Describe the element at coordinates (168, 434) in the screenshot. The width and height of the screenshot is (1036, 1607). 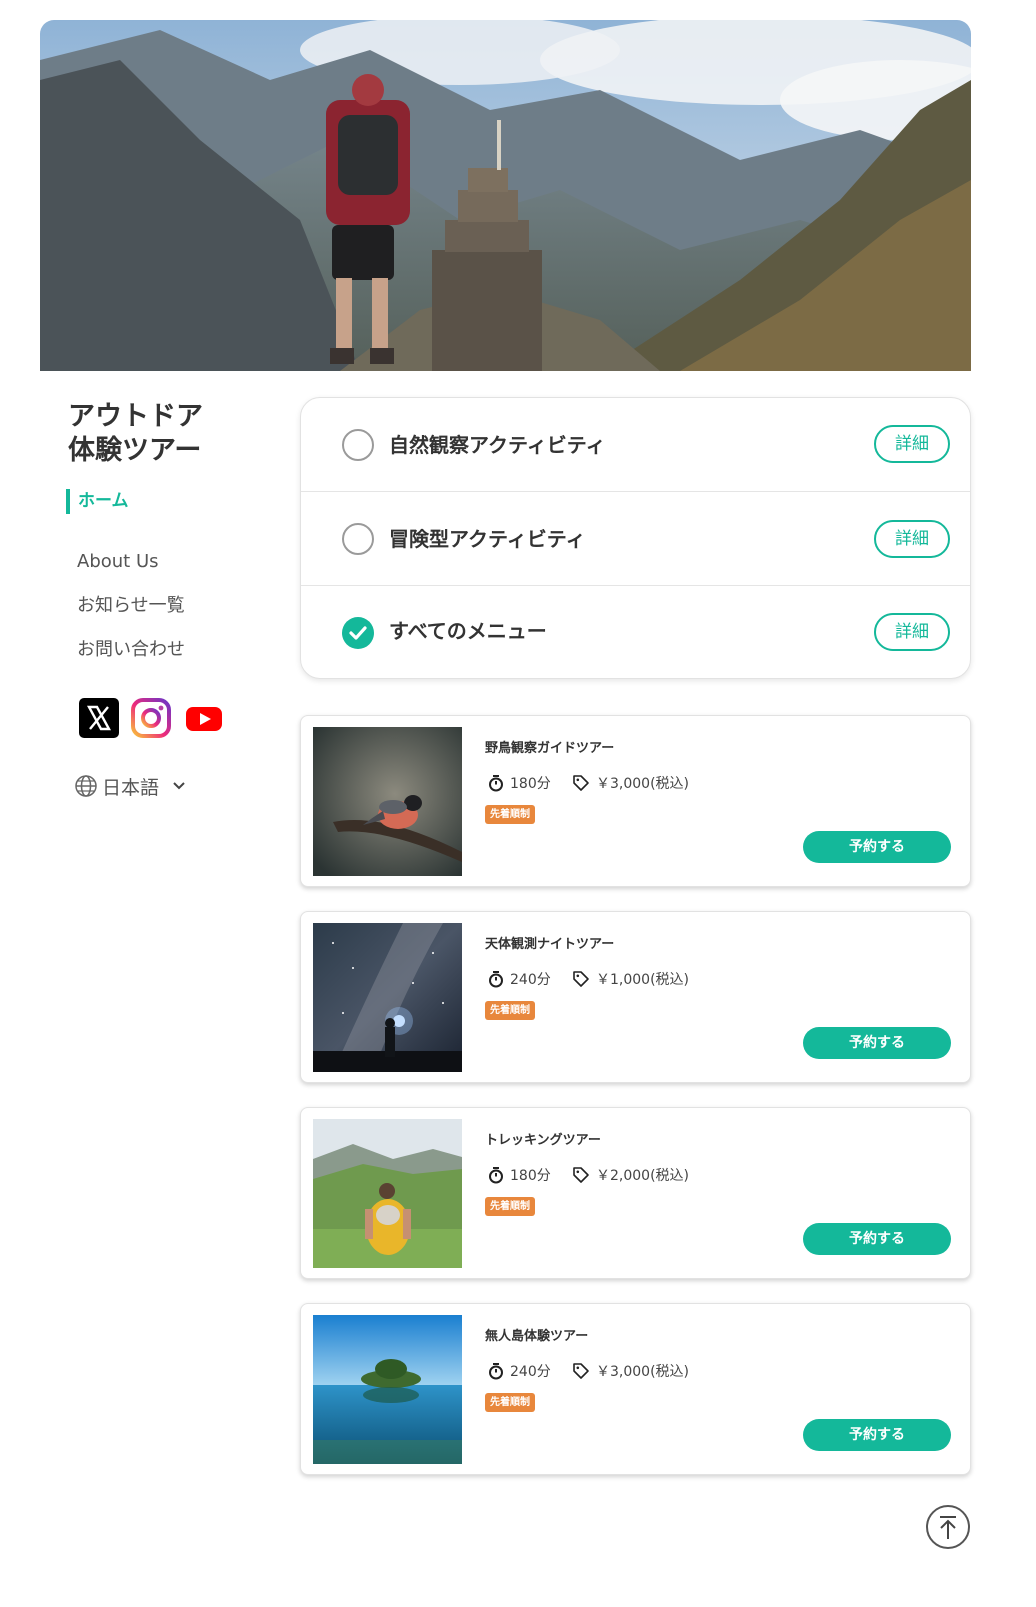
I see `site-title: アウトドア 体験ツアー` at that location.